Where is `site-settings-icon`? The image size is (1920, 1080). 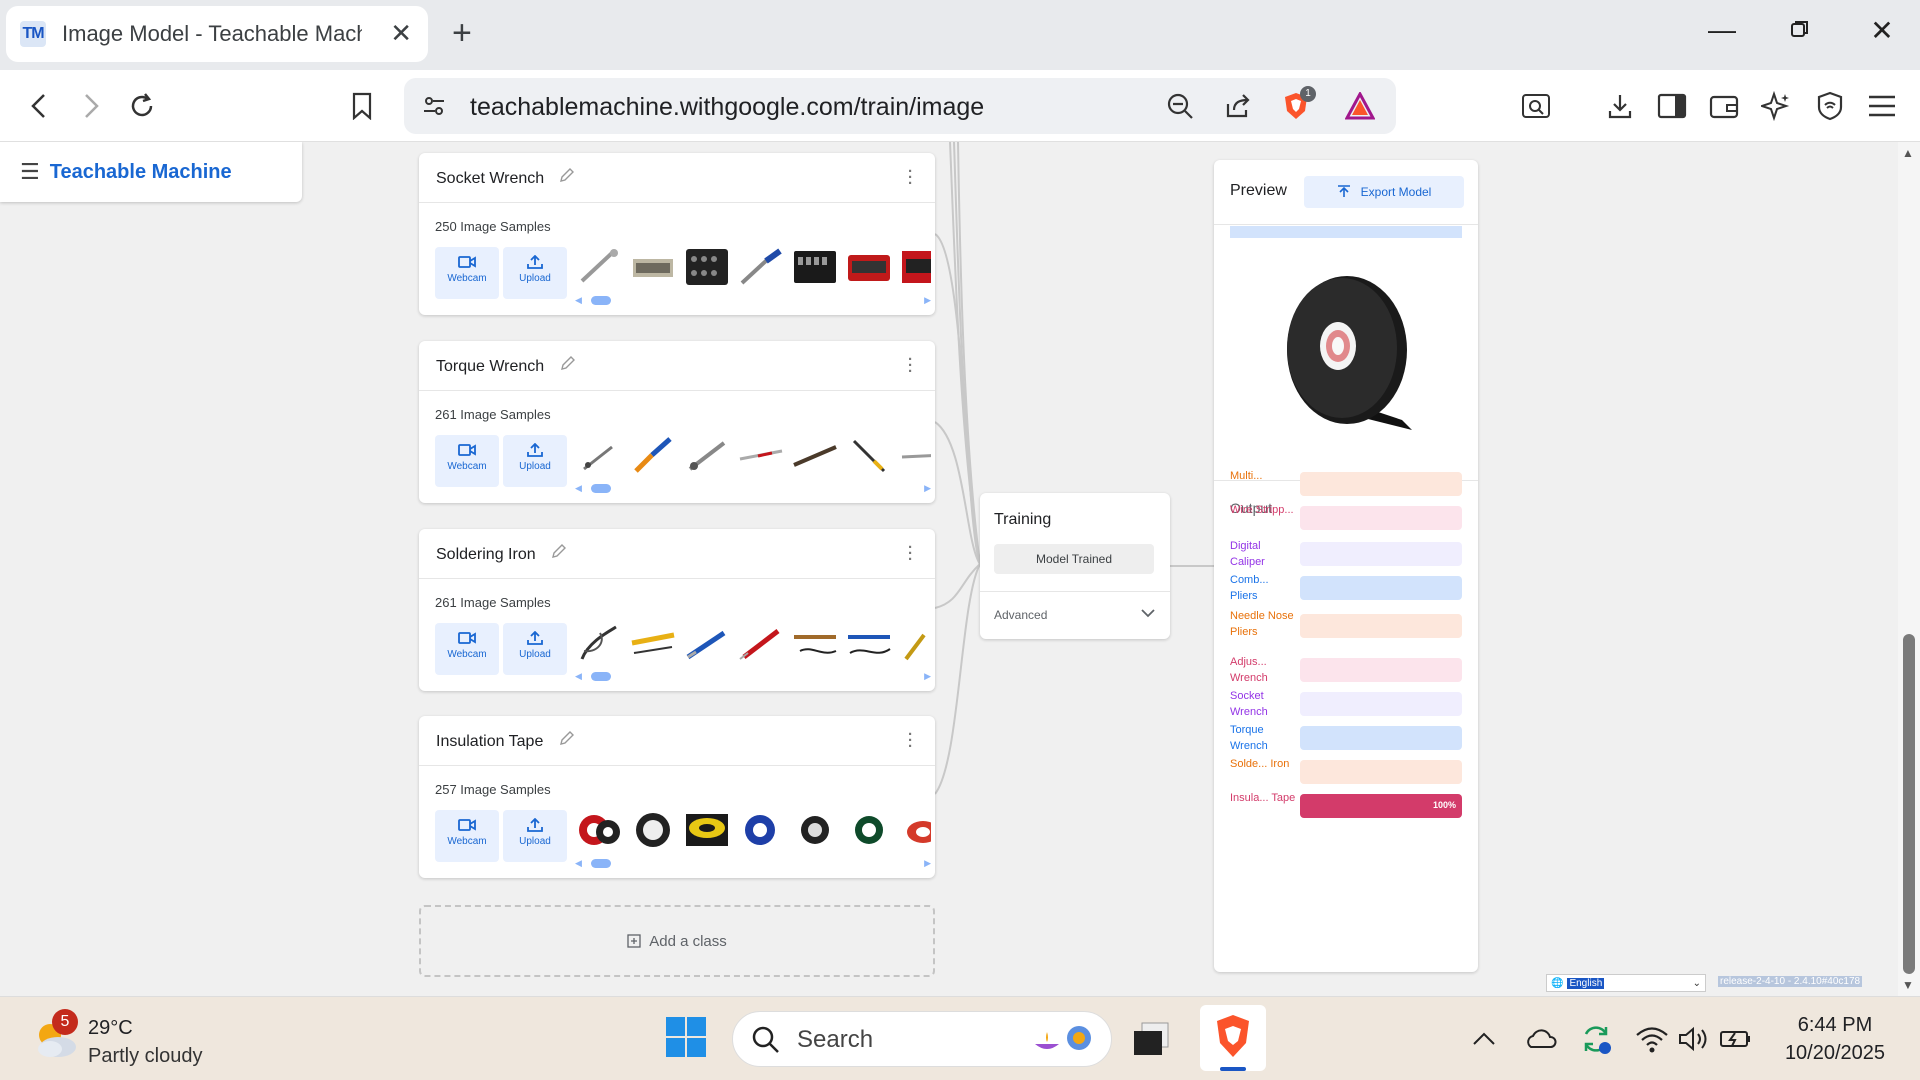 site-settings-icon is located at coordinates (434, 106).